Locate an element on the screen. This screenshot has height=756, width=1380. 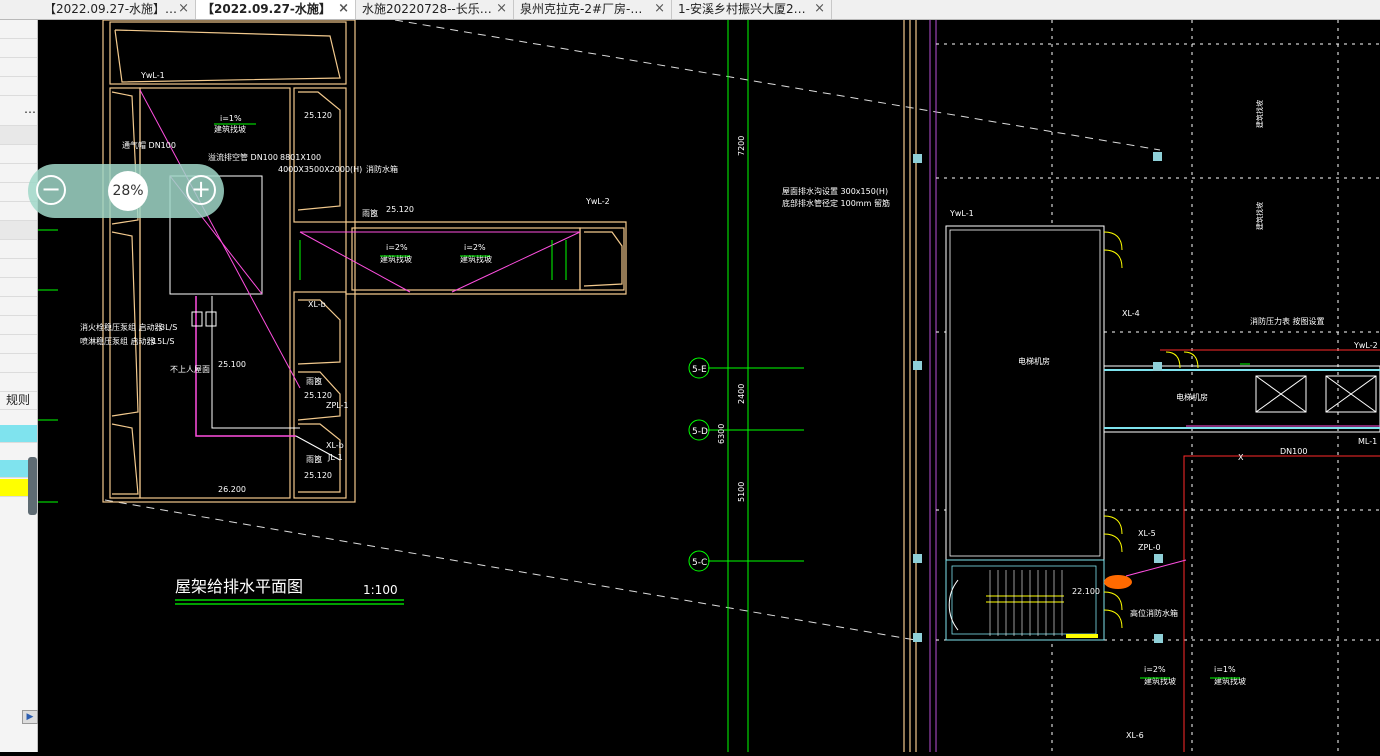
svg-text: 26.200 is located at coordinates (232, 489).